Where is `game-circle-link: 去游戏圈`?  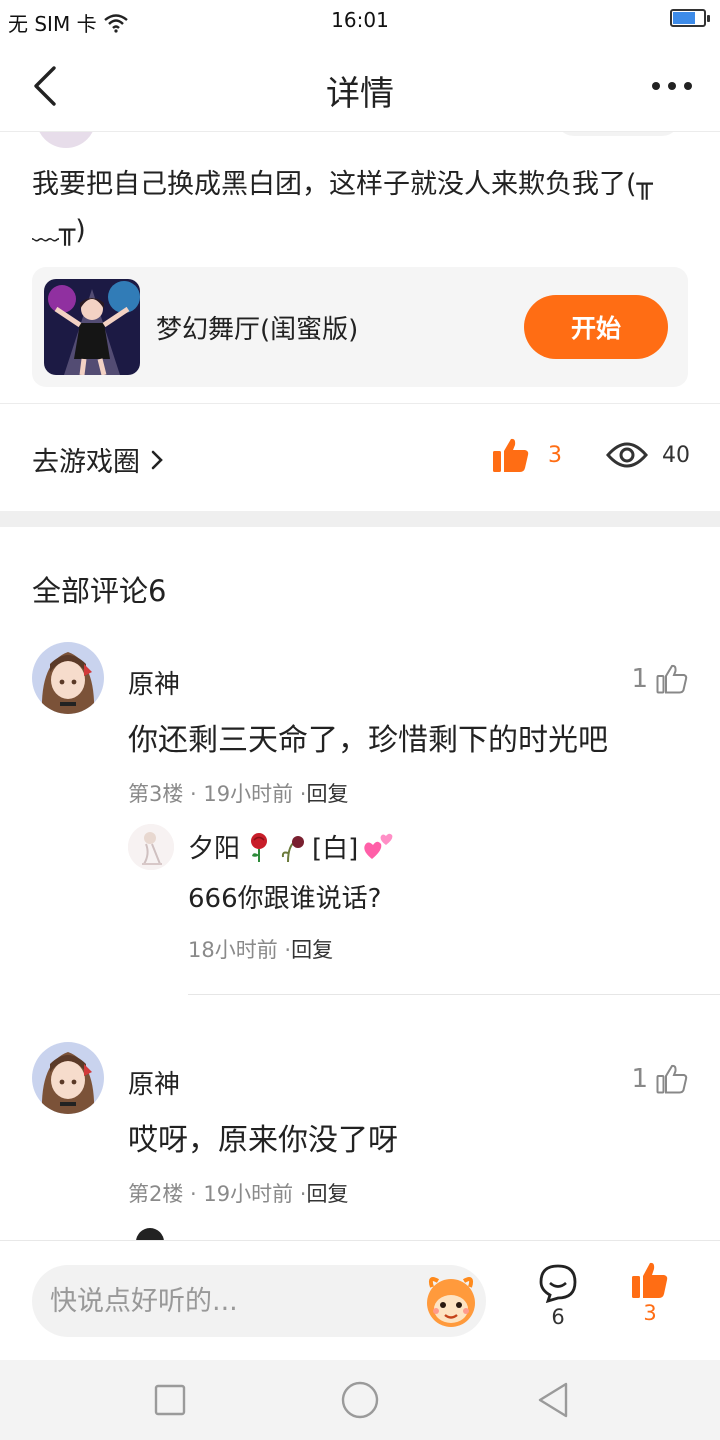 game-circle-link: 去游戏圈 is located at coordinates (98, 459).